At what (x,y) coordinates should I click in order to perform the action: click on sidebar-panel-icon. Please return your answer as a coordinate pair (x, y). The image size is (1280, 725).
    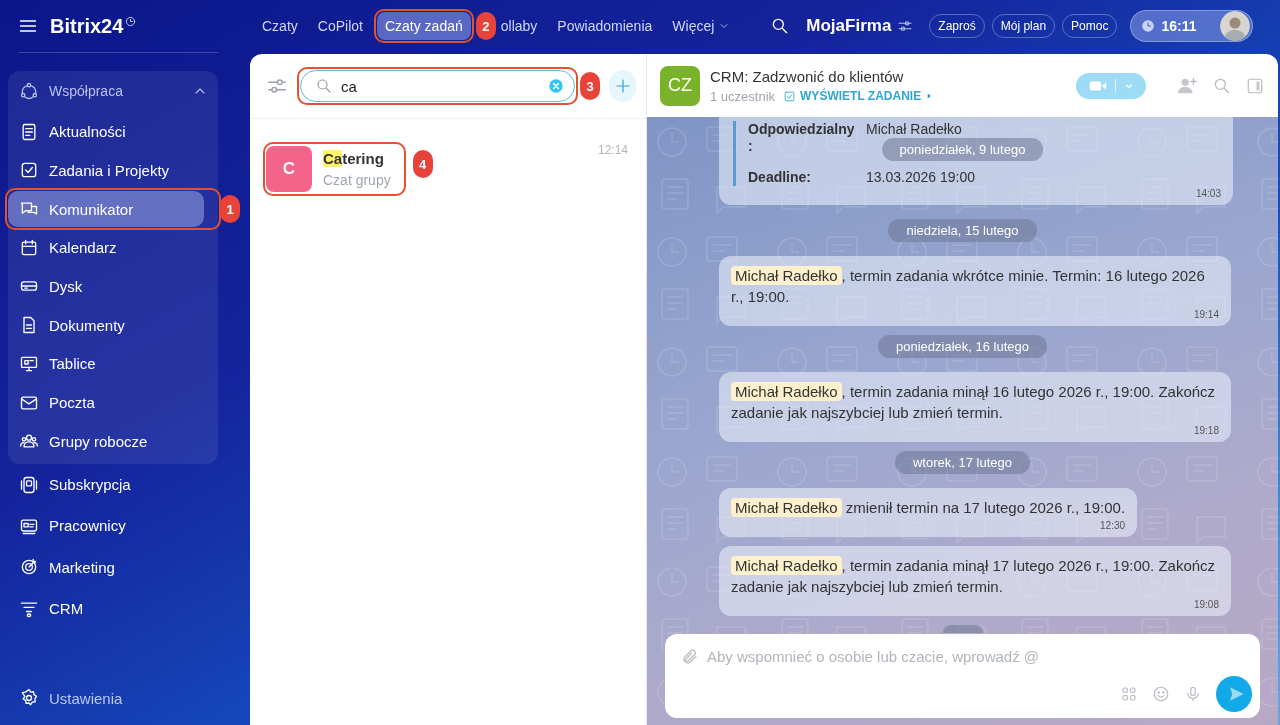
    Looking at the image, I should click on (1255, 85).